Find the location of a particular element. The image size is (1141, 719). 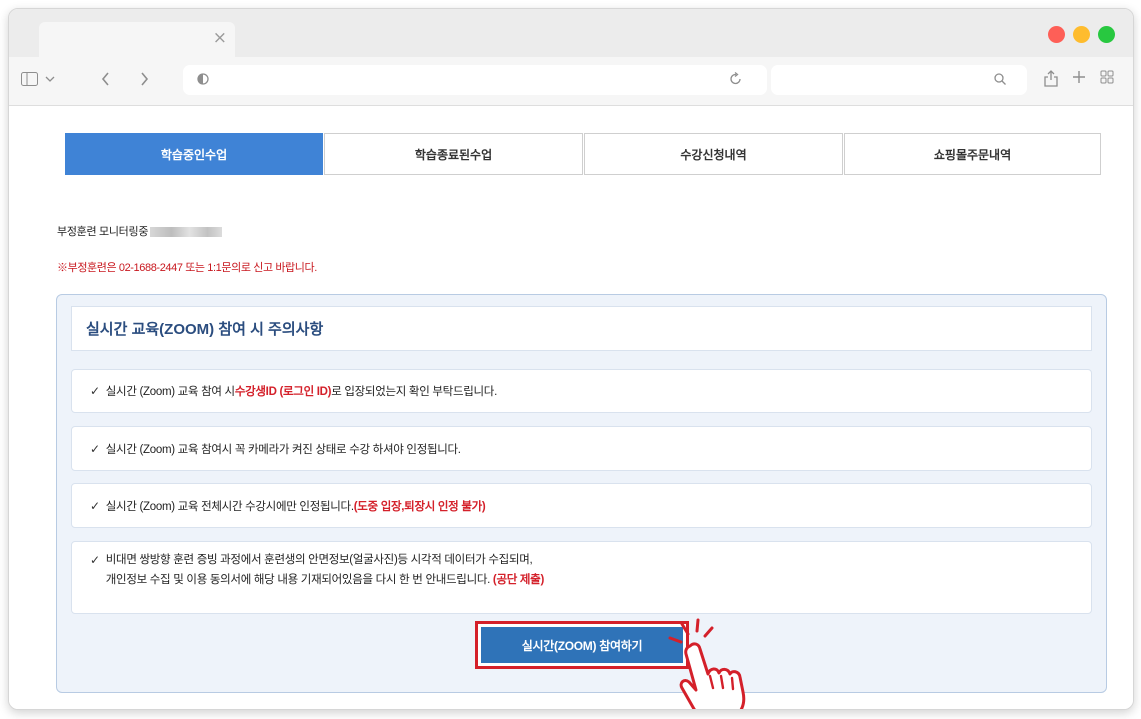

zoom-join-button: 실시간(ZOOM) 참여하기 is located at coordinates (582, 645).